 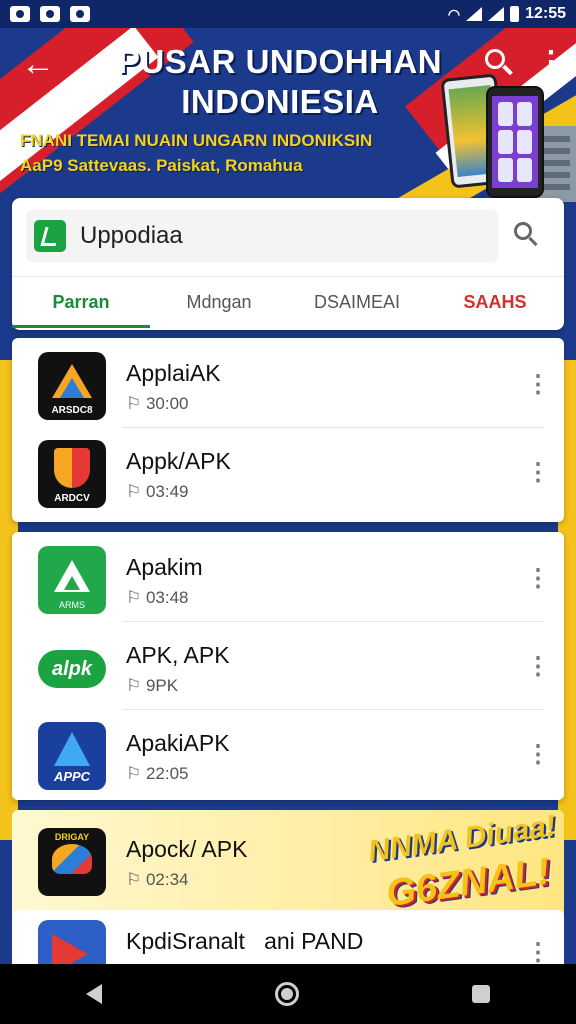 What do you see at coordinates (527, 235) in the screenshot?
I see `search-icon` at bounding box center [527, 235].